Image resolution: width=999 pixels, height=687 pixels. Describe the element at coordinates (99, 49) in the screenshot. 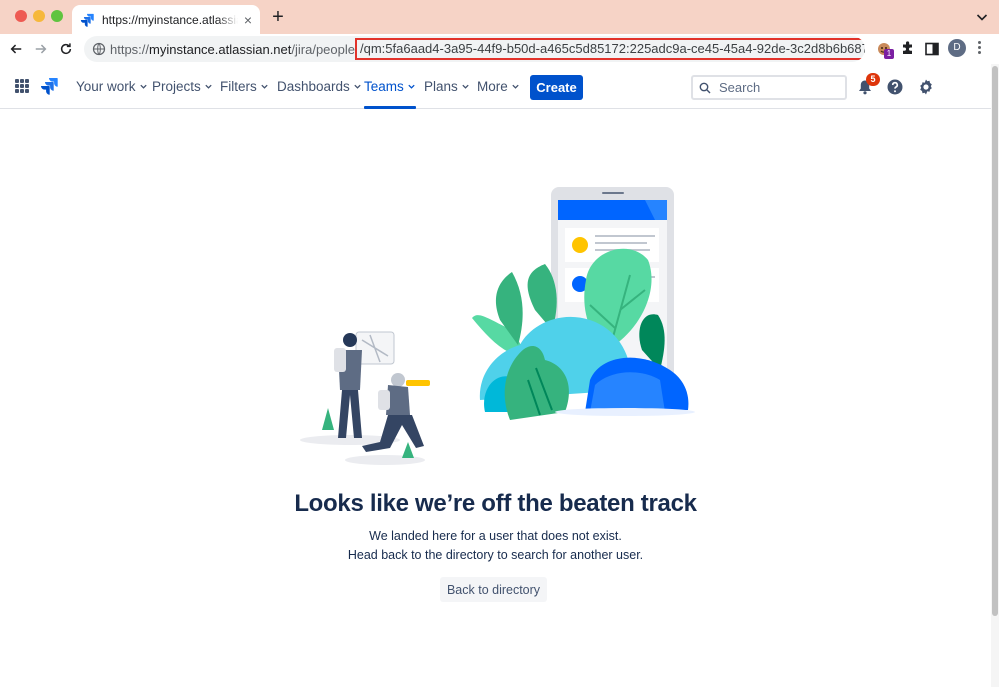

I see `site-info-icon` at that location.